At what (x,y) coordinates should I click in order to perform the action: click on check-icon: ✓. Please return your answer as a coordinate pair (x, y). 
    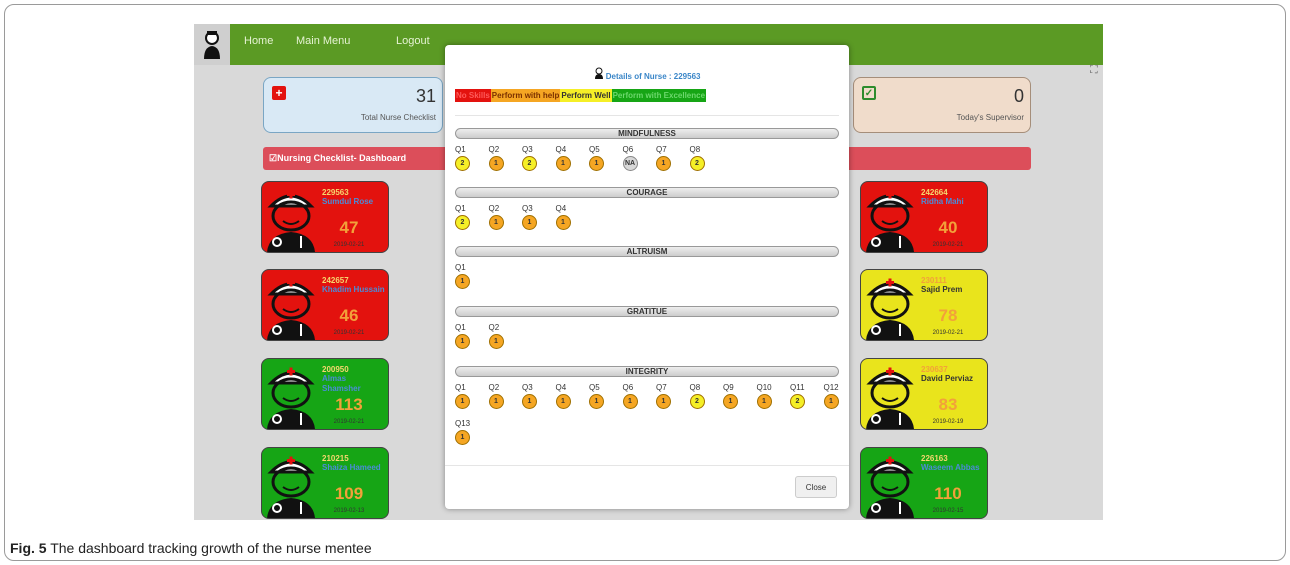
    Looking at the image, I should click on (869, 93).